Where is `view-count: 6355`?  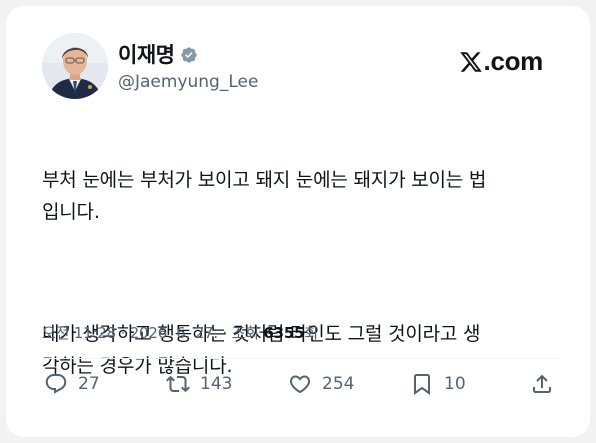 view-count: 6355 is located at coordinates (284, 333).